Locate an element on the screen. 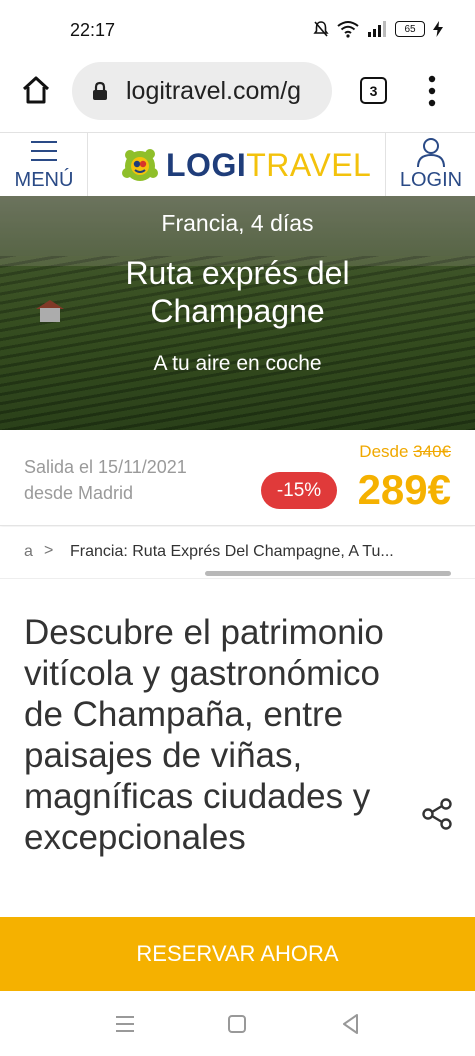 This screenshot has height=1056, width=475. logitravel-logo: LOGITRAVEL is located at coordinates (245, 165).